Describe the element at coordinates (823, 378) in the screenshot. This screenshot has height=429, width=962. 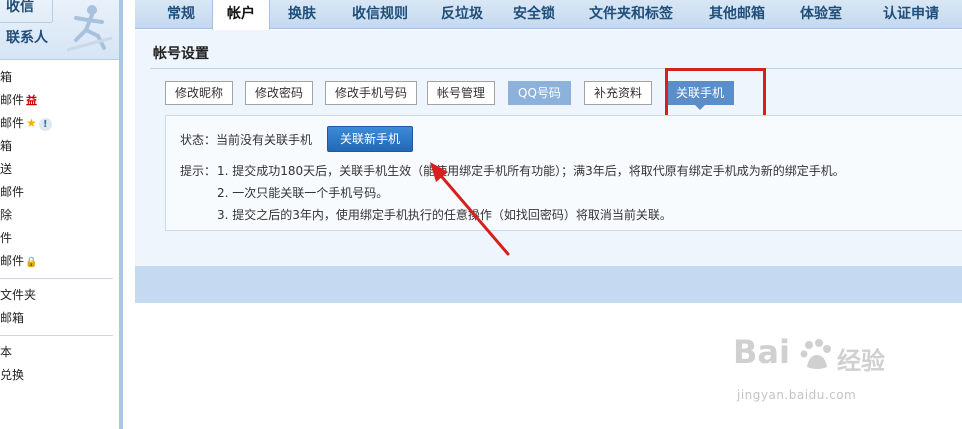
I see `baidu-watermark-logo: Bai 经验 jingyan.baidu.com` at that location.